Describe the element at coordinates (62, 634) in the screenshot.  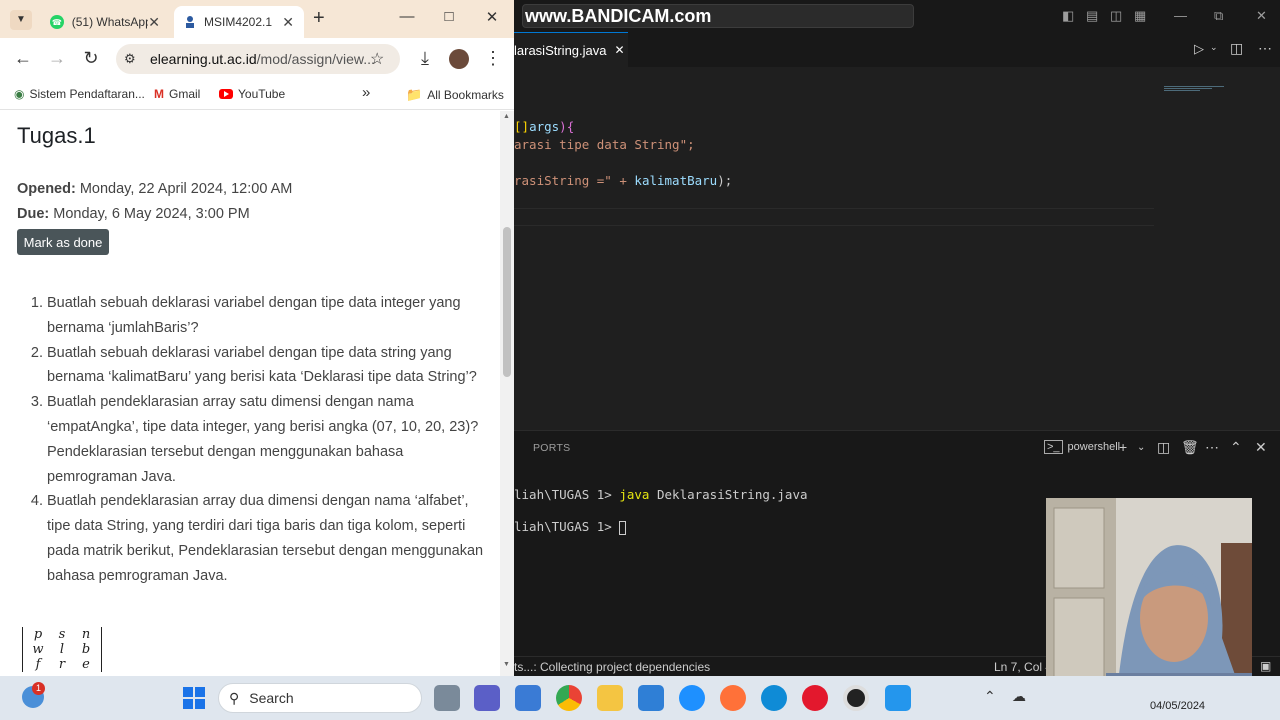
I see `matrix-cell: s` at that location.